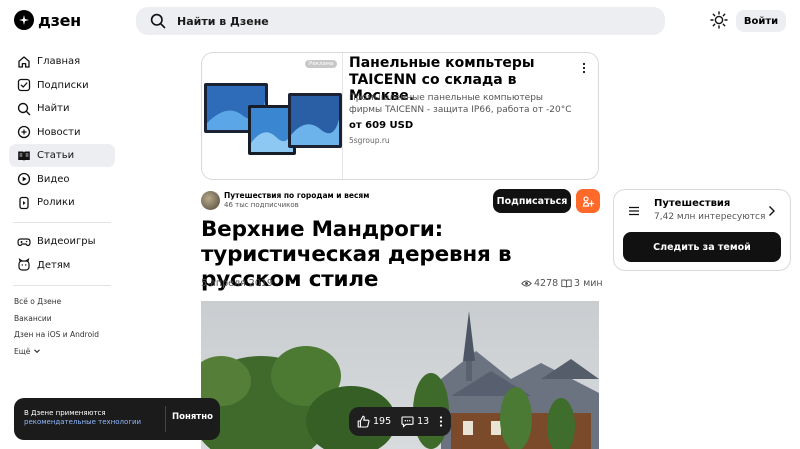 The image size is (800, 449). What do you see at coordinates (296, 195) in the screenshot?
I see `channel-name: Путешествия по городам и весям` at bounding box center [296, 195].